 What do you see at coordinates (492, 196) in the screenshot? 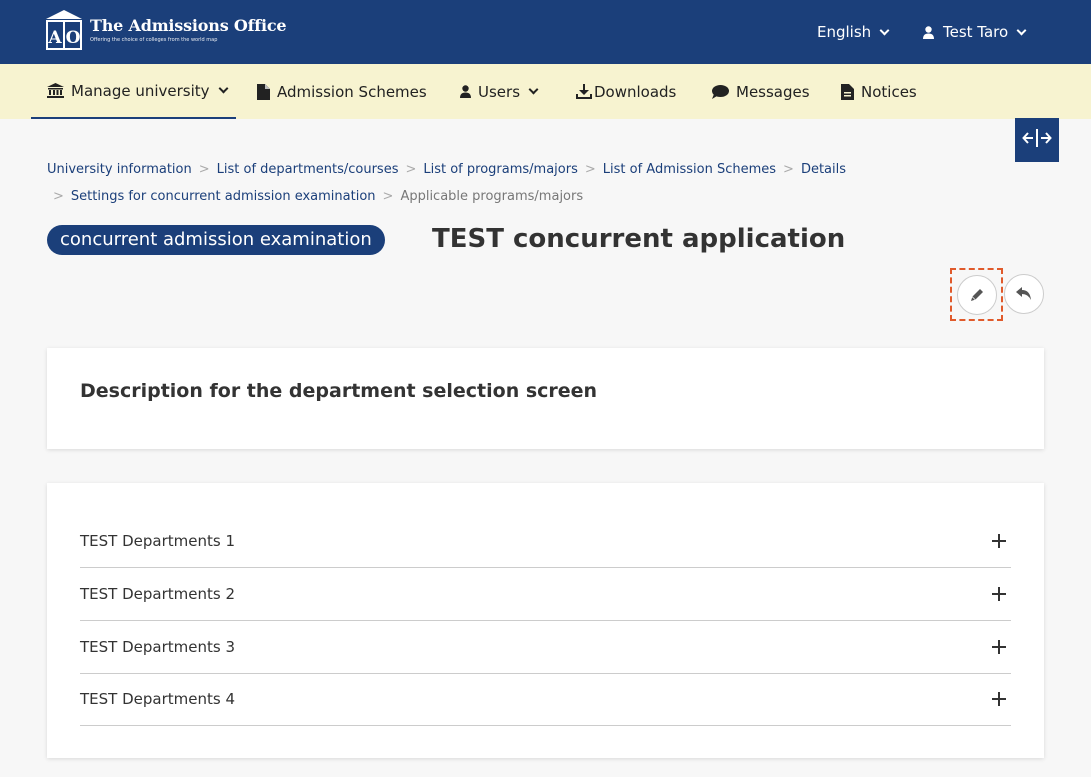
I see `breadcrumb-current: Applicable programs/majors` at bounding box center [492, 196].